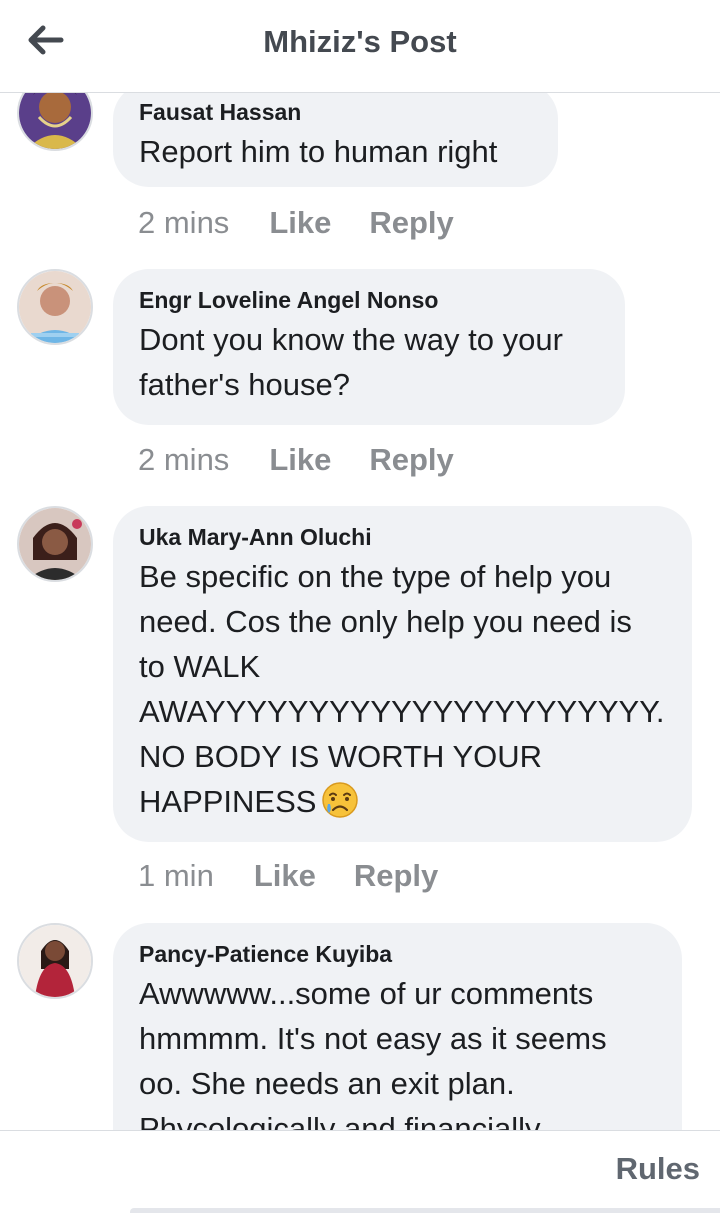 This screenshot has width=720, height=1213. I want to click on top-bar: Mhiziz's Post, so click(360, 46).